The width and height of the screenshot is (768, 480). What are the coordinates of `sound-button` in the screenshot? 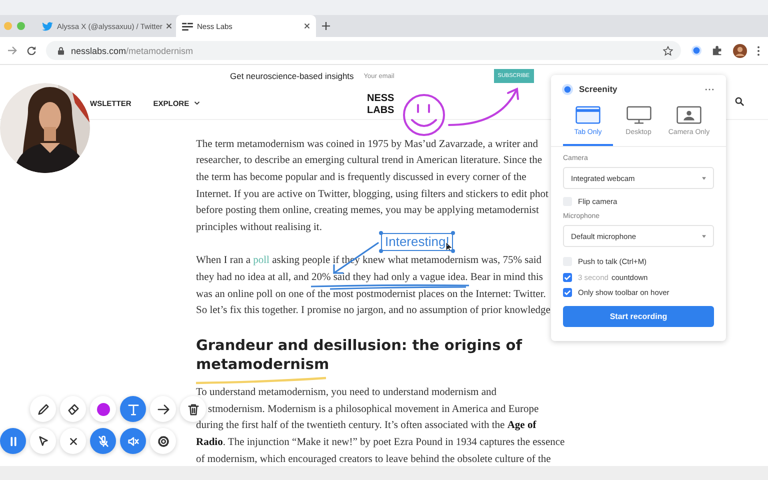 It's located at (133, 441).